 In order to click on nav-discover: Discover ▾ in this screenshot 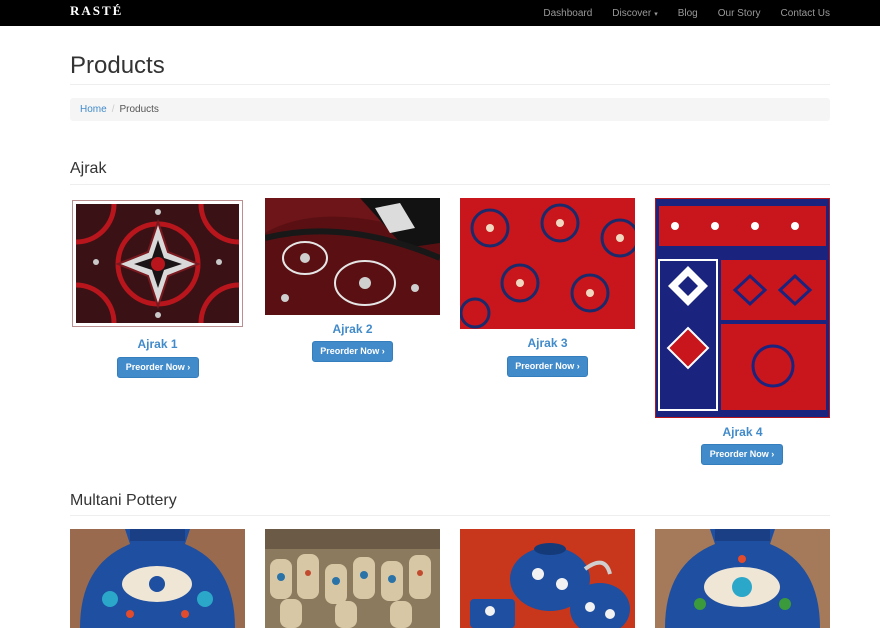, I will do `click(634, 13)`.